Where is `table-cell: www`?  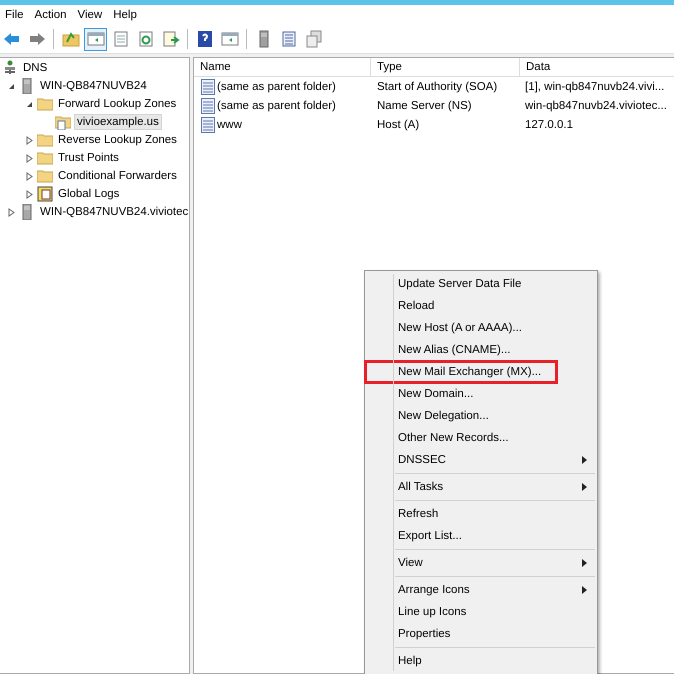 table-cell: www is located at coordinates (229, 124).